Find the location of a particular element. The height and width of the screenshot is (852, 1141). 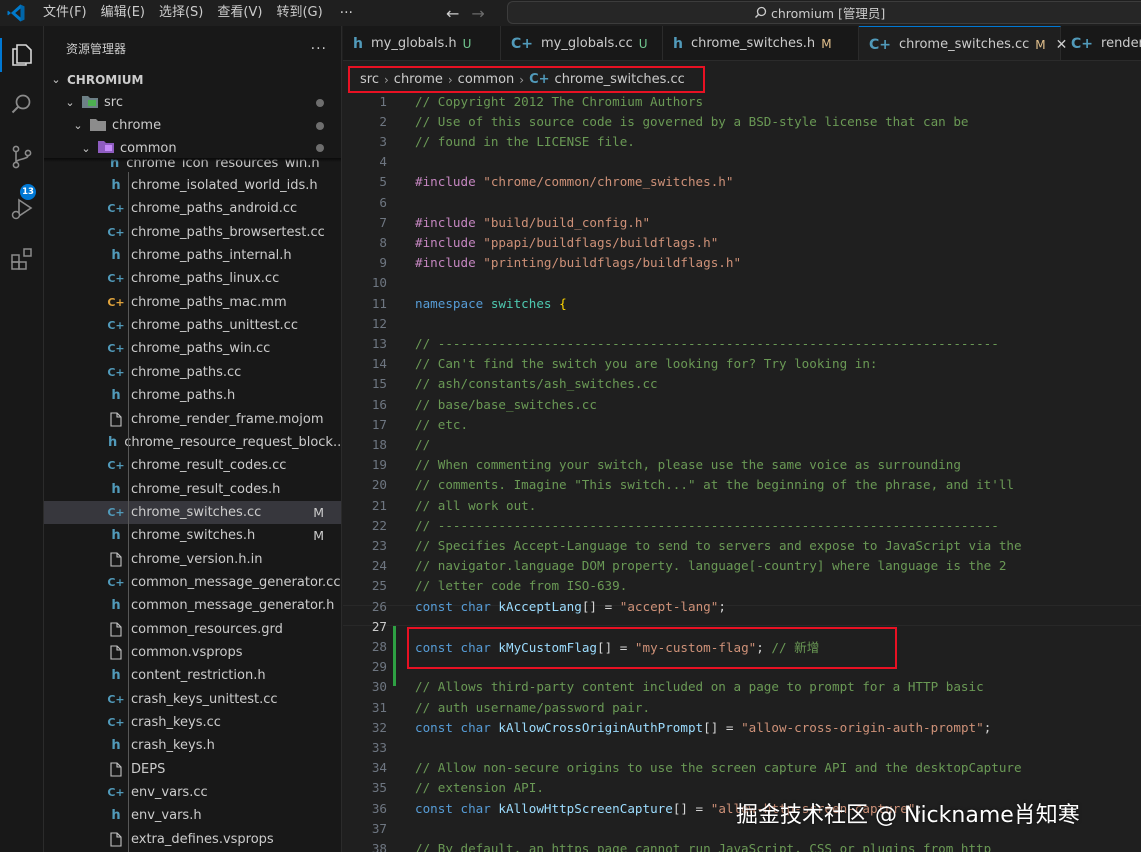

menu-file: 文件(F) is located at coordinates (65, 13).